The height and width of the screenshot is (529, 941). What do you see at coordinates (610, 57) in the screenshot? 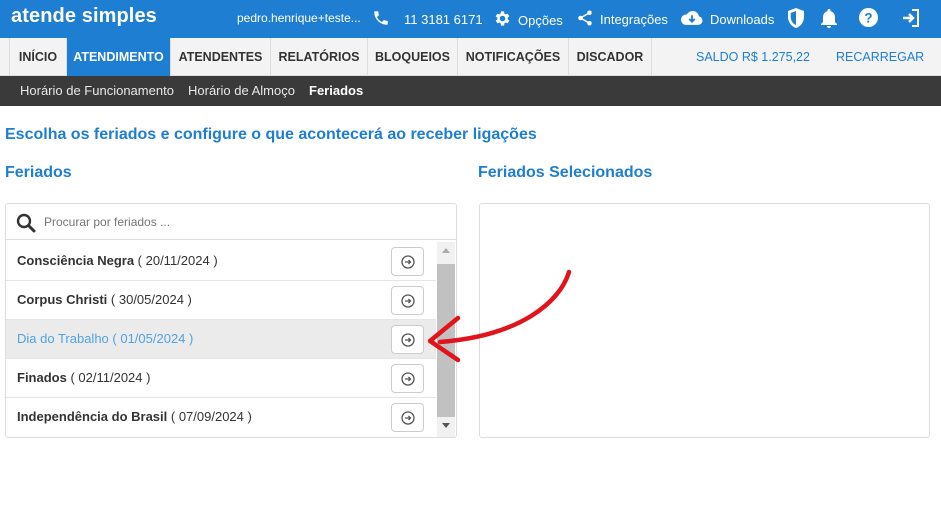
I see `tab-discador: DISCADOR` at bounding box center [610, 57].